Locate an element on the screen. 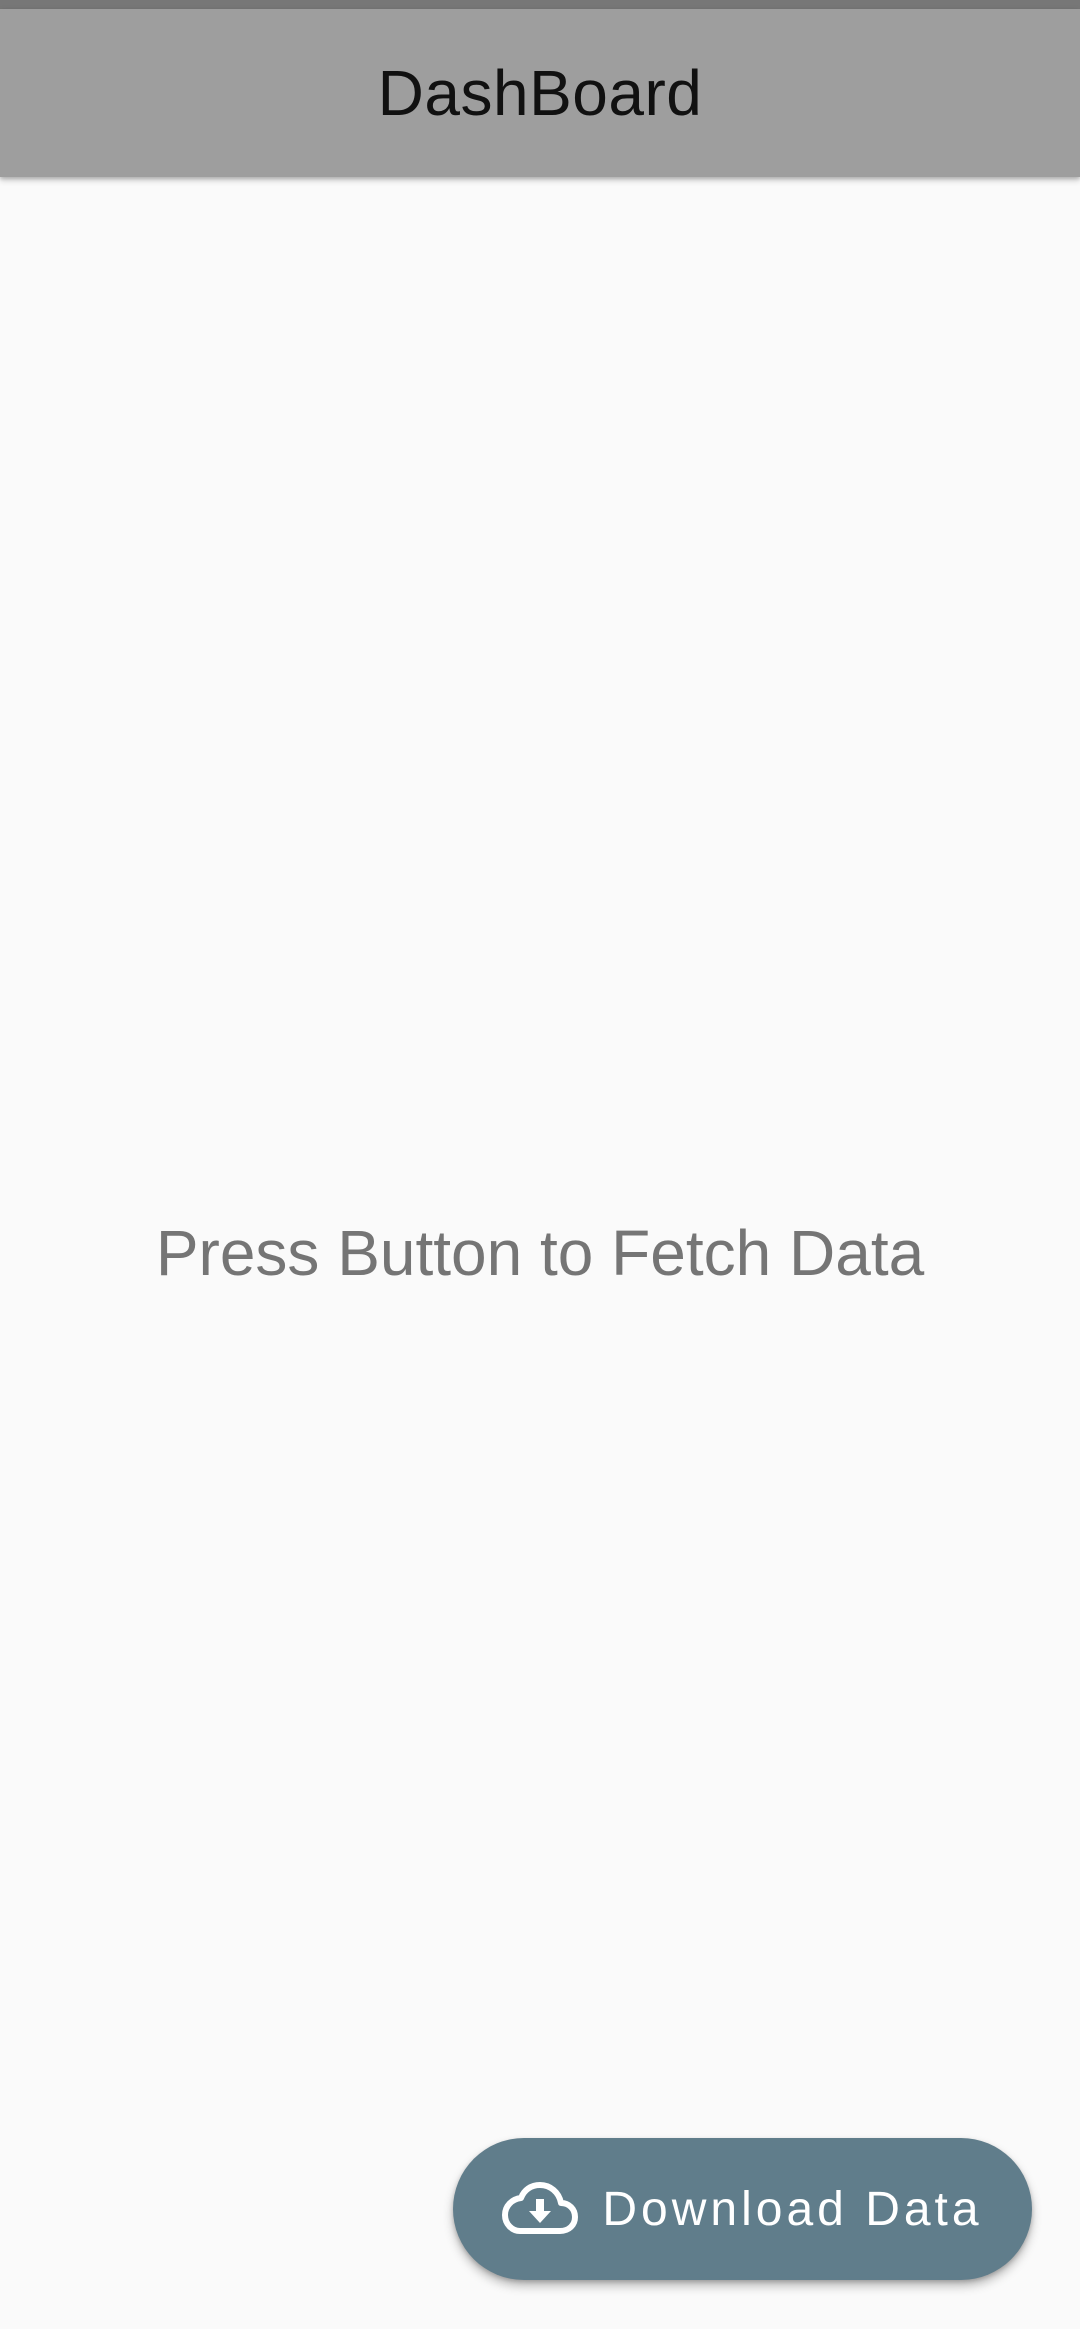 Image resolution: width=1080 pixels, height=2329 pixels. page-title: DashBoard is located at coordinates (540, 93).